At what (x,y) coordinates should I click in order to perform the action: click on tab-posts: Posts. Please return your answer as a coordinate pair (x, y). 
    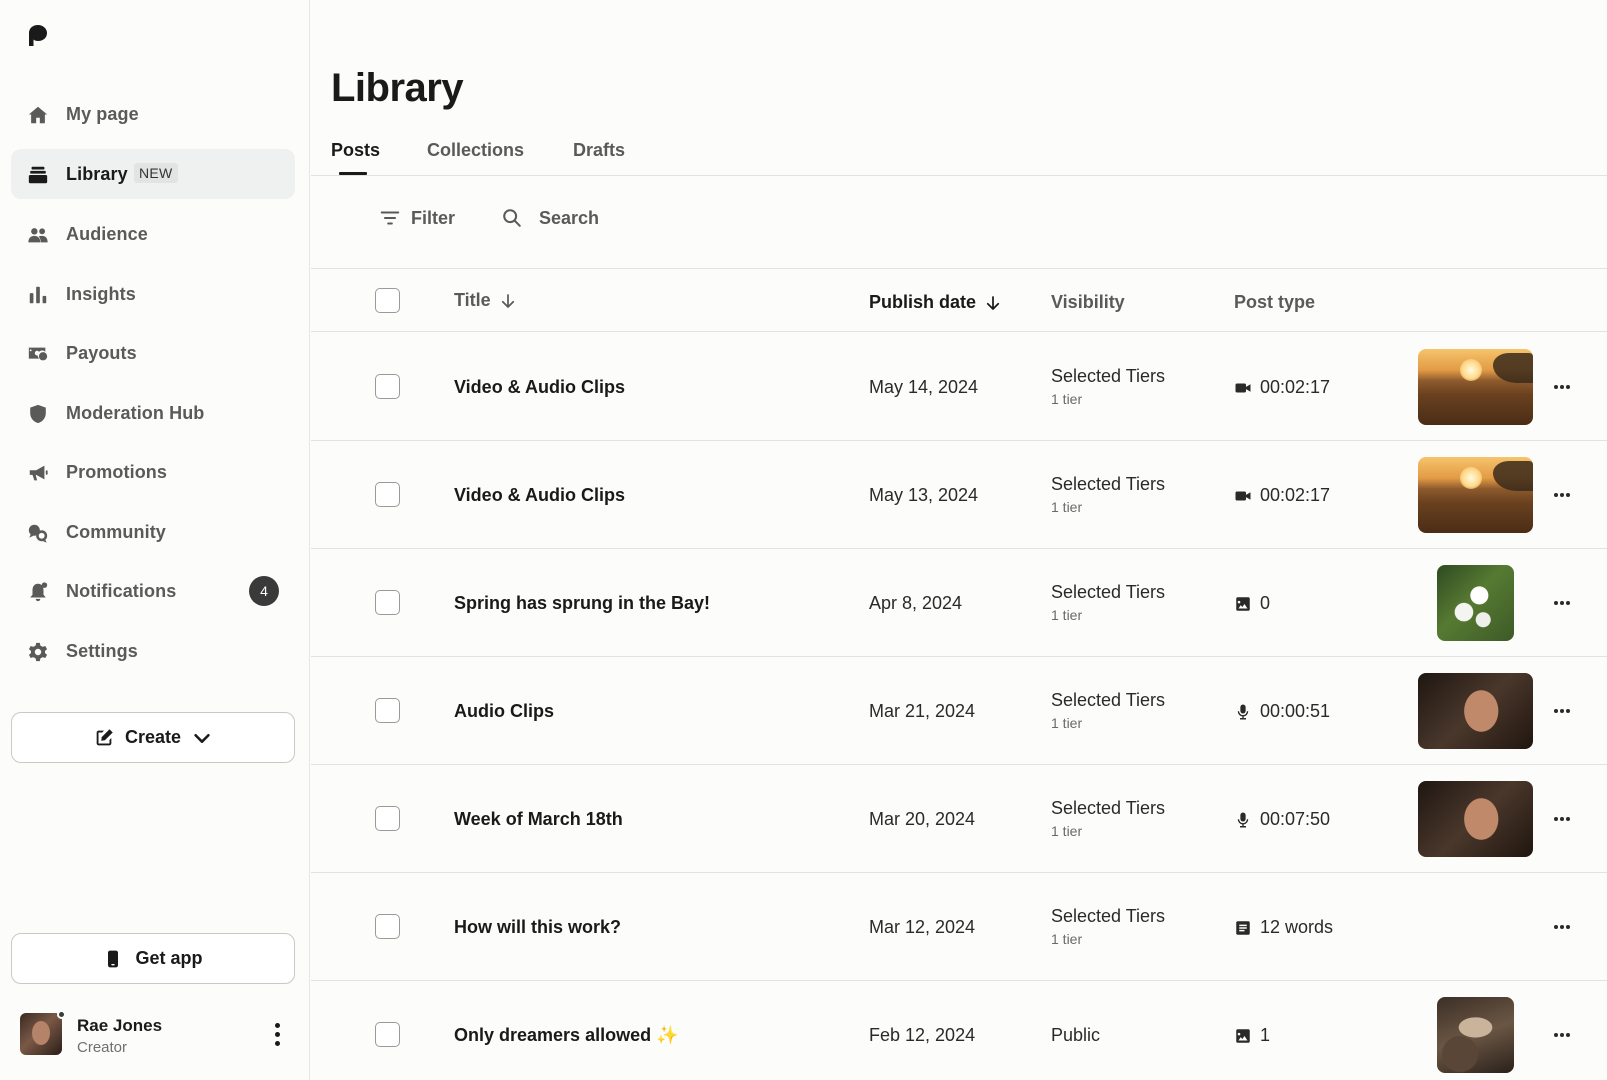
    Looking at the image, I should click on (355, 150).